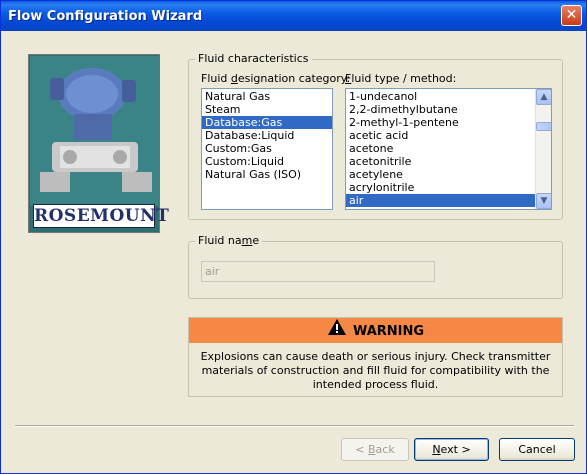 The width and height of the screenshot is (587, 474). What do you see at coordinates (440, 148) in the screenshot?
I see `fluid-type-list-item: acetone` at bounding box center [440, 148].